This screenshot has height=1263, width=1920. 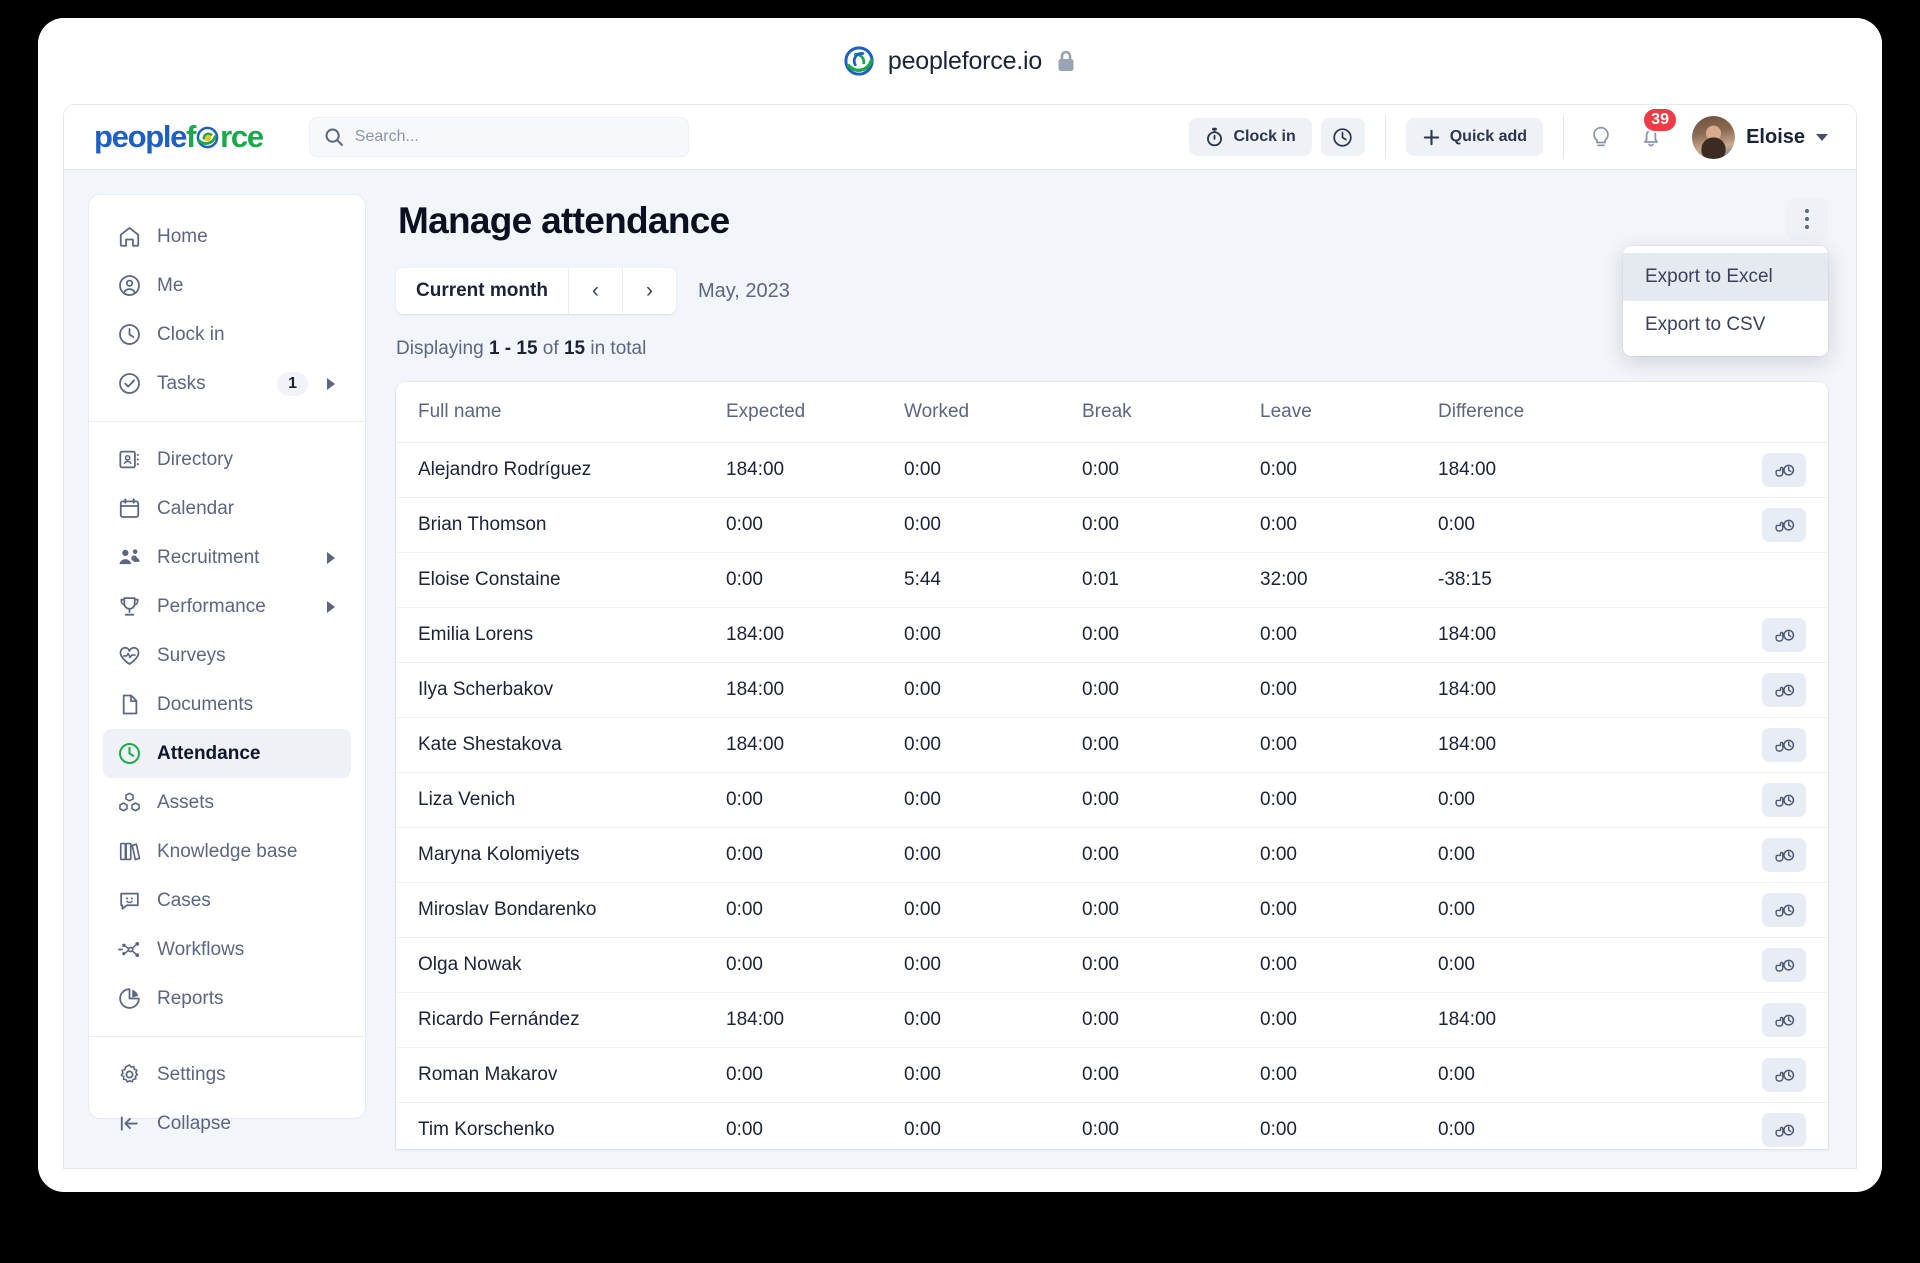 What do you see at coordinates (1488, 136) in the screenshot?
I see `quick-add-label: Quick add` at bounding box center [1488, 136].